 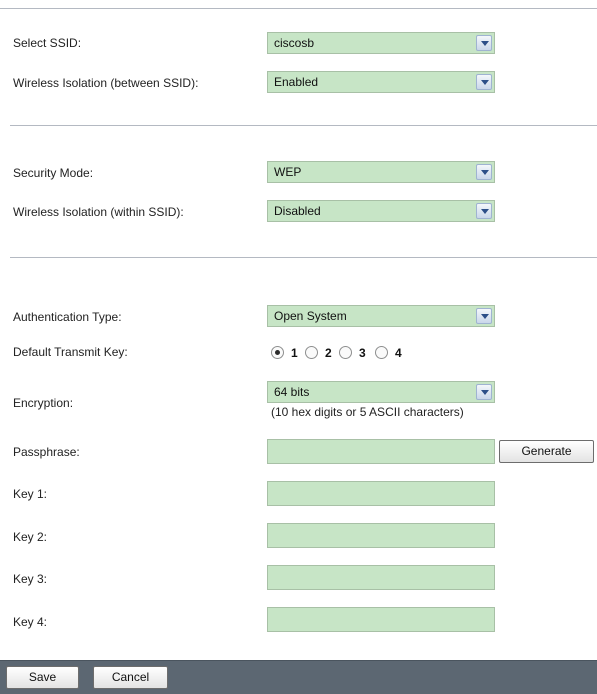 I want to click on key1-input, so click(x=381, y=493).